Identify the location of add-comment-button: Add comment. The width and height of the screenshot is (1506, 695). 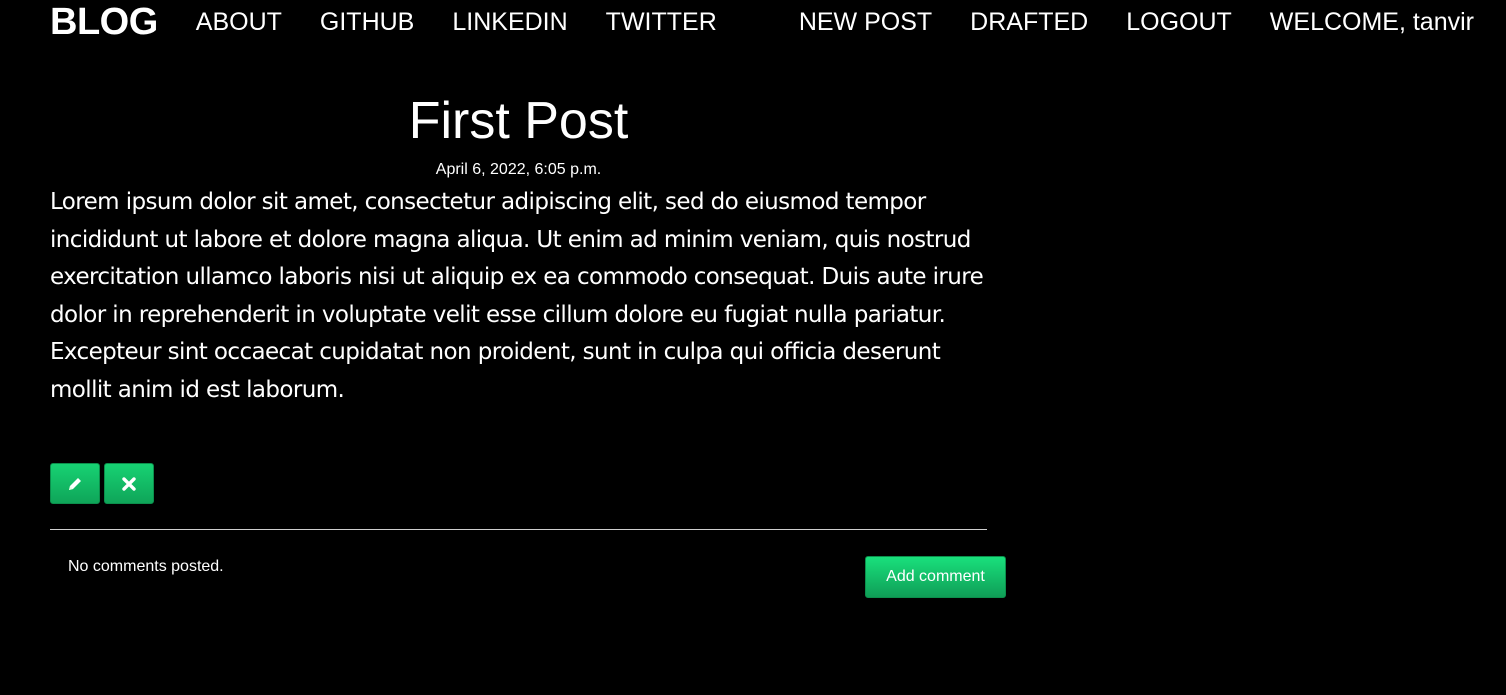
(935, 577).